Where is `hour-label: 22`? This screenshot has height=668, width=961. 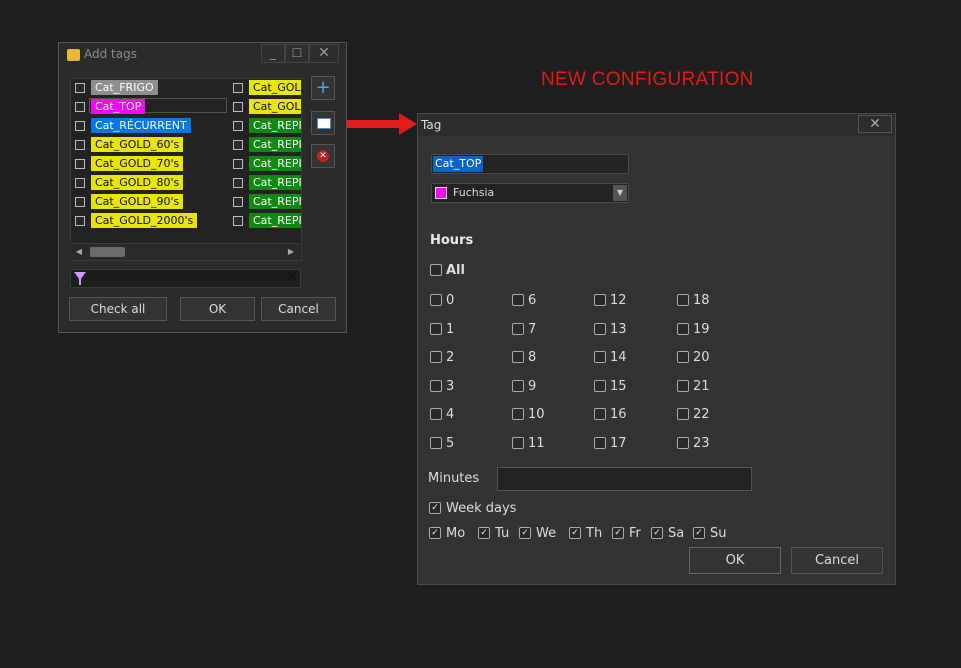 hour-label: 22 is located at coordinates (701, 415).